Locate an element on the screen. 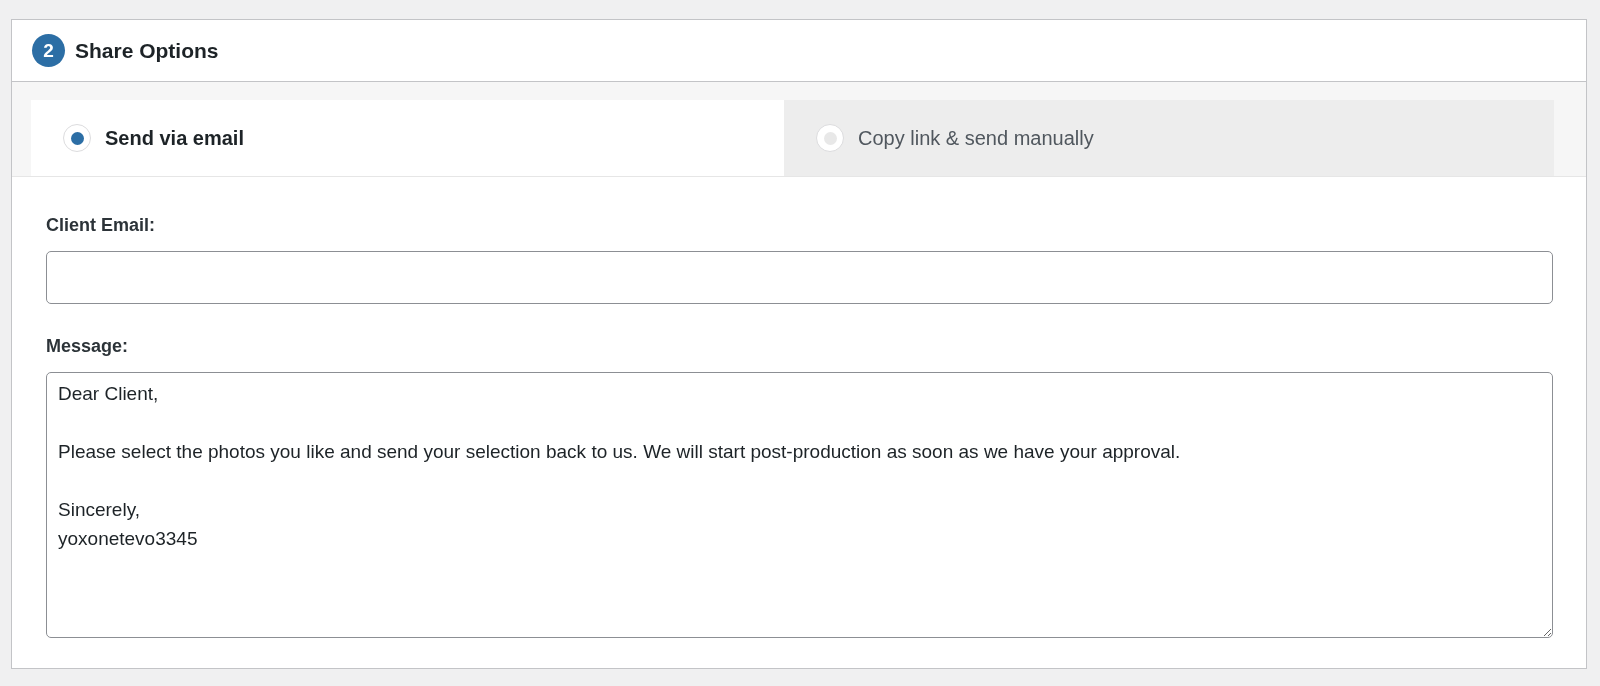 The width and height of the screenshot is (1600, 686). tab-label: Copy link & send manually is located at coordinates (976, 138).